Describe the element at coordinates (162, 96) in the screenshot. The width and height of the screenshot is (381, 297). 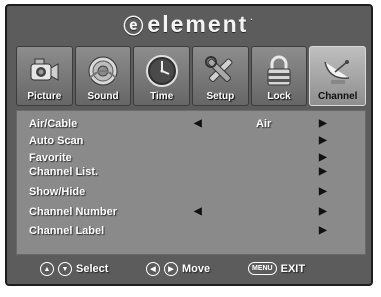
I see `tab-label: Time` at that location.